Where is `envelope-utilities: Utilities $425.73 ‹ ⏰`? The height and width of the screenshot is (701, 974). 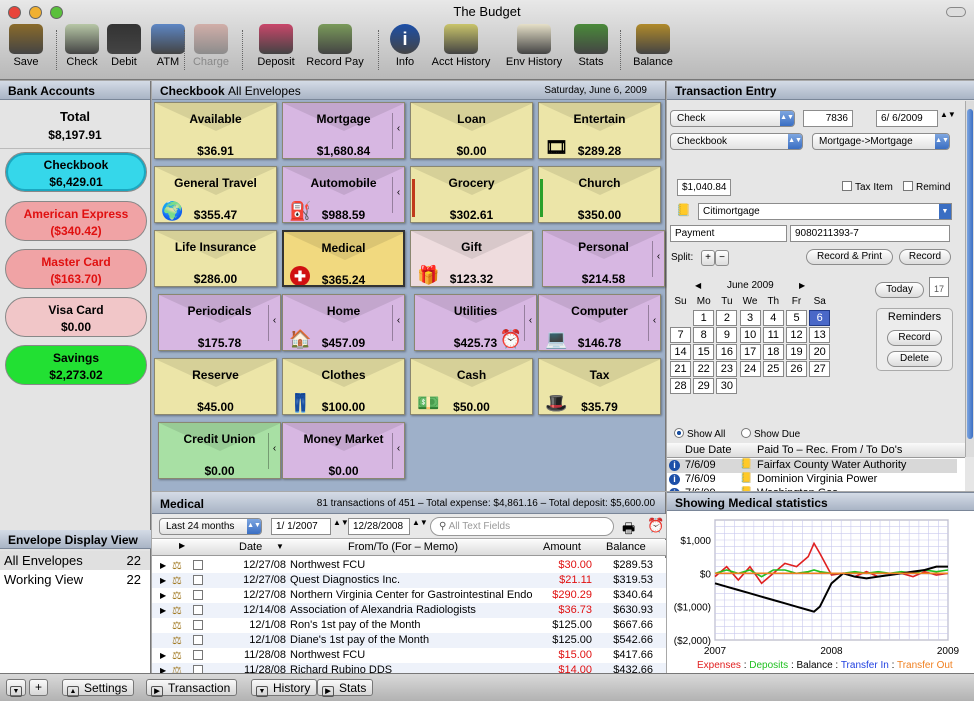
envelope-utilities: Utilities $425.73 ‹ ⏰ is located at coordinates (475, 322).